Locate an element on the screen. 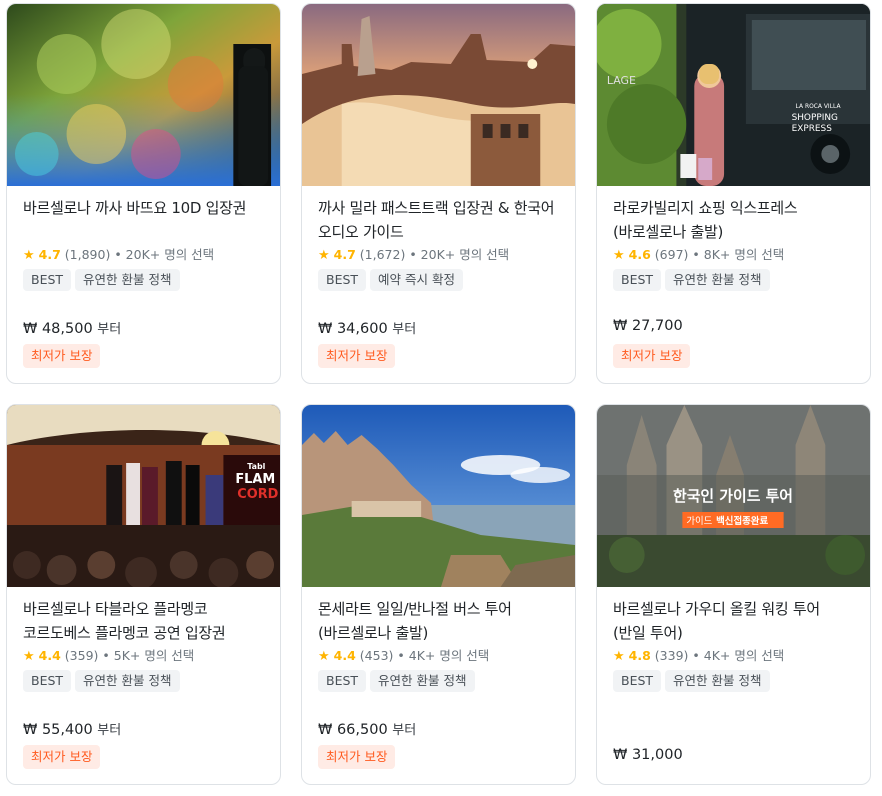  rating-score: 4.8 is located at coordinates (639, 655).